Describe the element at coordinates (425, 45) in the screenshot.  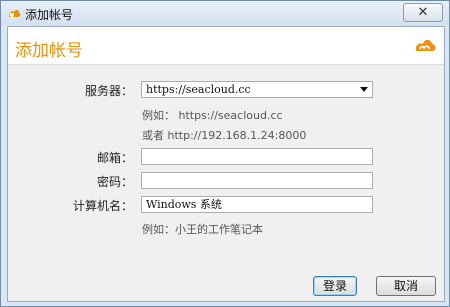
I see `seafile-logo-icon` at that location.